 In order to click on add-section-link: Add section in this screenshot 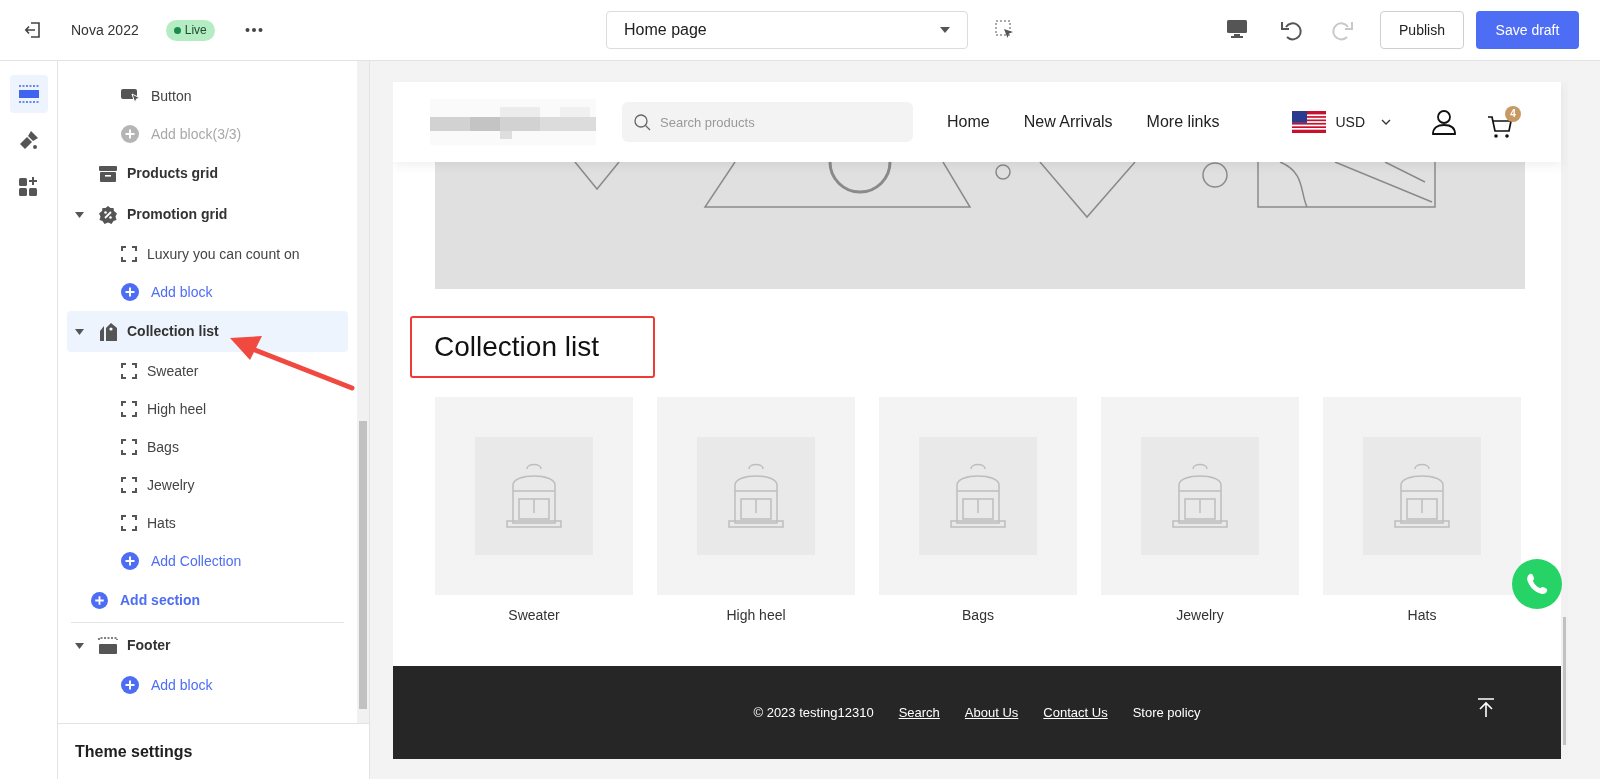, I will do `click(160, 600)`.